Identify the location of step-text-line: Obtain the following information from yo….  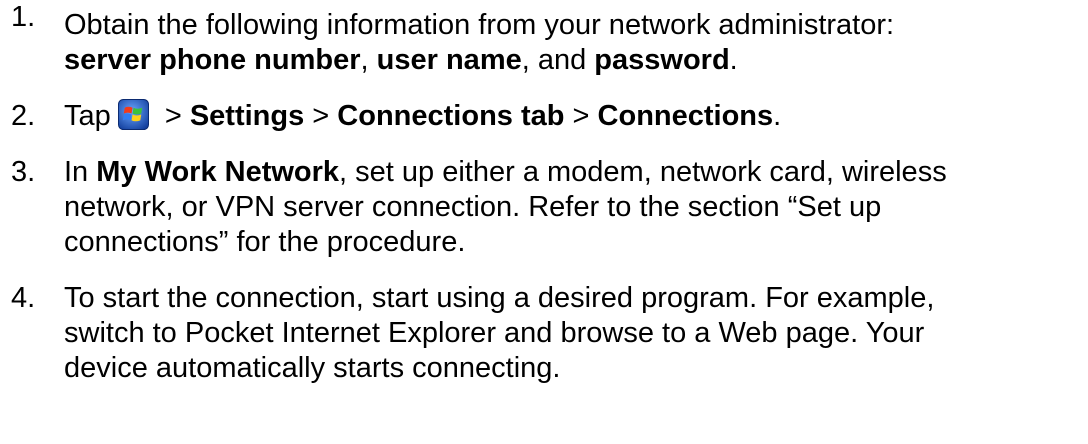
(479, 25).